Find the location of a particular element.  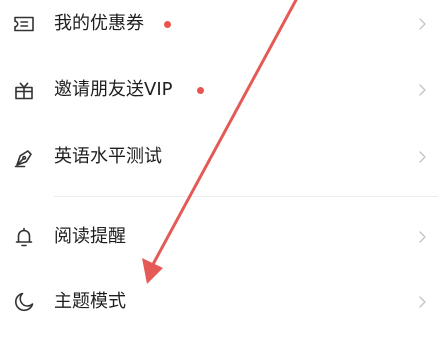

menu-item-theme-mode: 主题模式 is located at coordinates (219, 302).